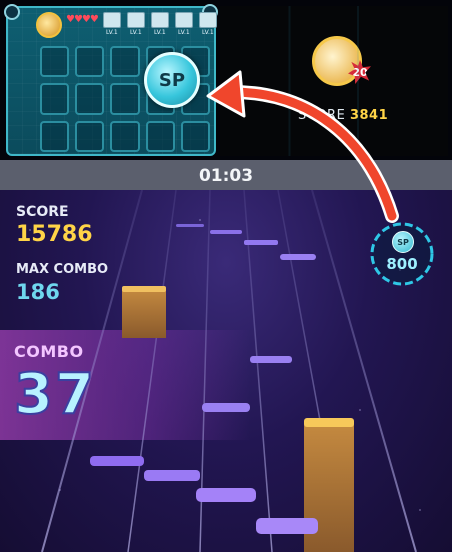 This screenshot has height=552, width=452. Describe the element at coordinates (152, 371) in the screenshot. I see `lane-line` at that location.